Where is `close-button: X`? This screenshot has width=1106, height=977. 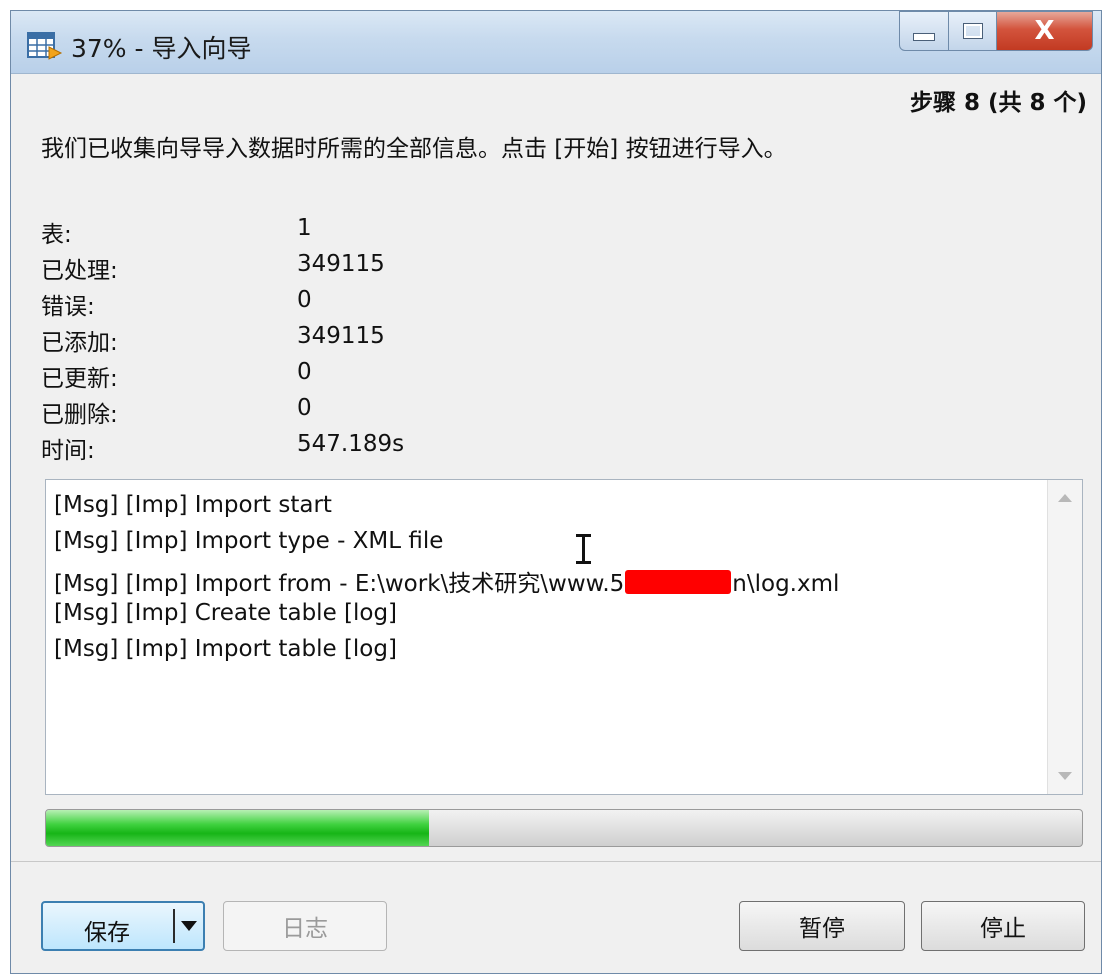
close-button: X is located at coordinates (1045, 31).